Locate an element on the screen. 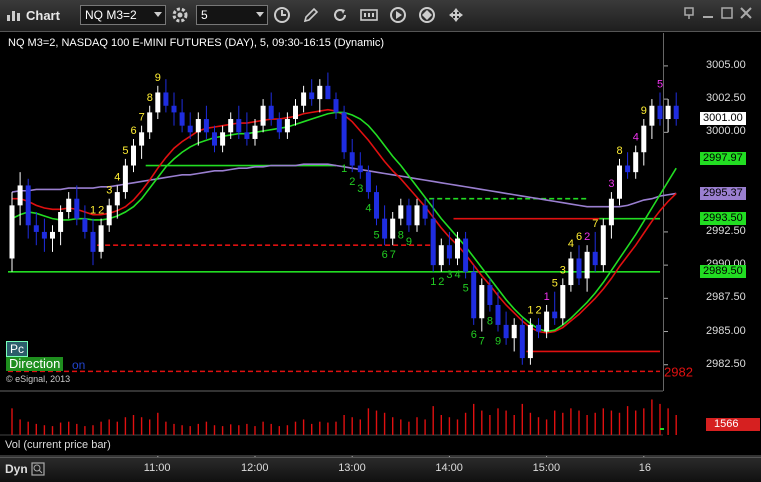 The height and width of the screenshot is (482, 761). zoom-icon is located at coordinates (38, 469).